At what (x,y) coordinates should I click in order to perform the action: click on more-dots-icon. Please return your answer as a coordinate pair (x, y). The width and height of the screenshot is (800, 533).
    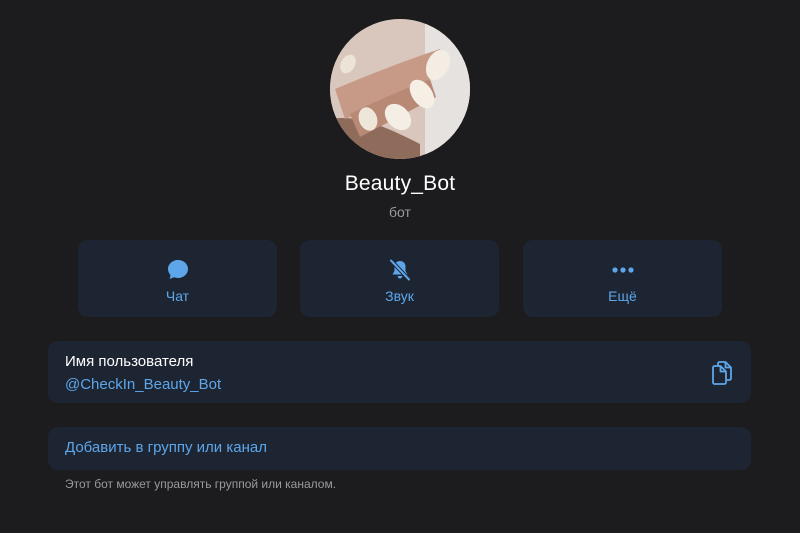
    Looking at the image, I should click on (623, 270).